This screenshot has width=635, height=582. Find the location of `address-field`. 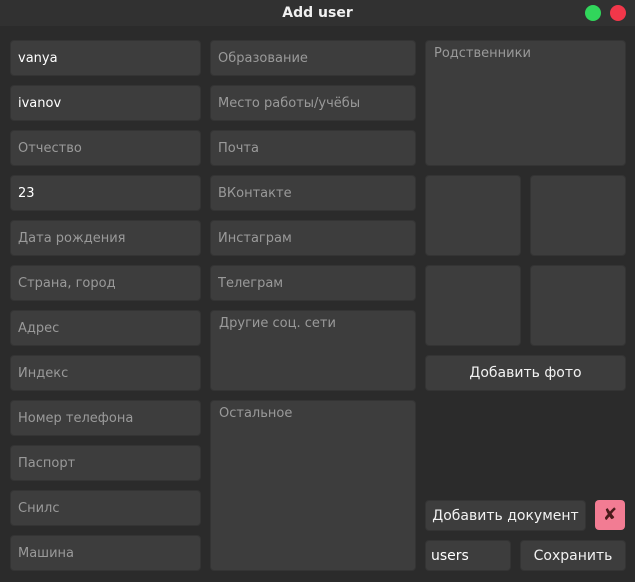

address-field is located at coordinates (105, 328).